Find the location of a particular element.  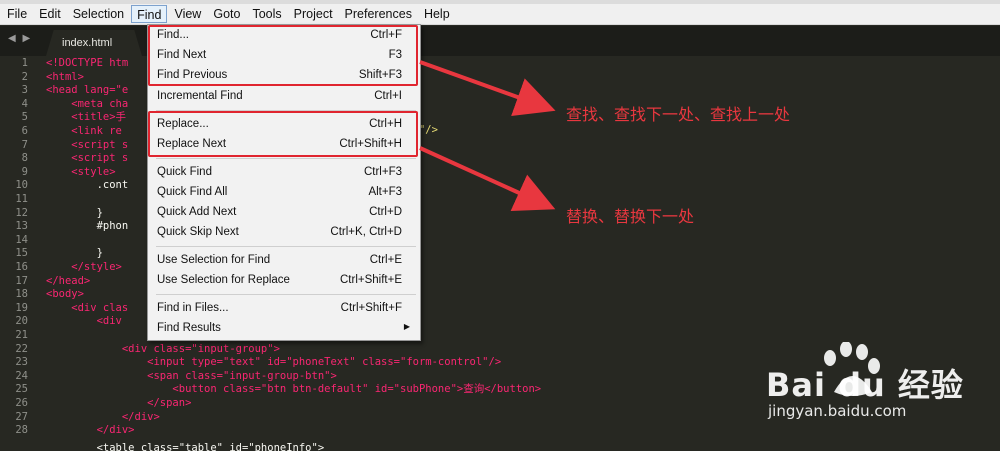

line-number: 1 is located at coordinates (24, 63).